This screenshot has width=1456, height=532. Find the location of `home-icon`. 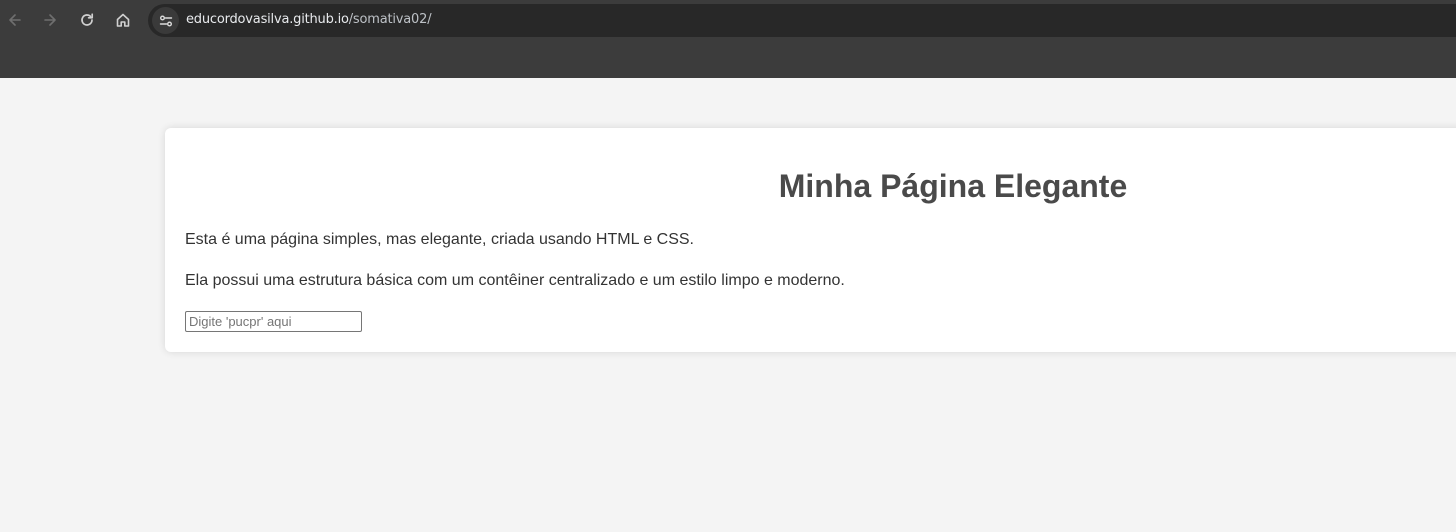

home-icon is located at coordinates (123, 20).